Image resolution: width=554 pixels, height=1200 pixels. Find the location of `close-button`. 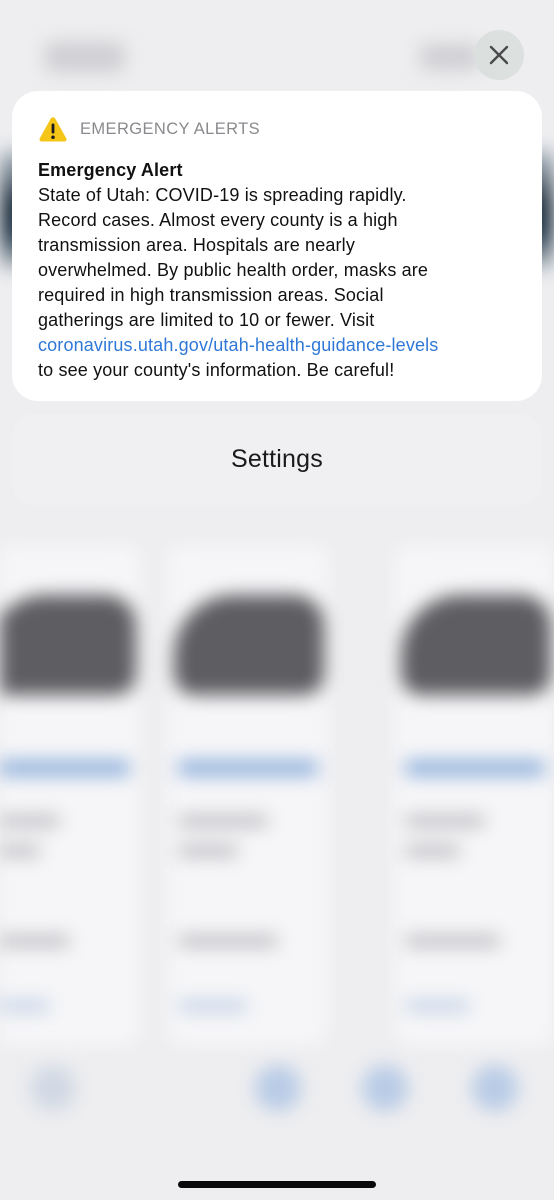

close-button is located at coordinates (499, 55).